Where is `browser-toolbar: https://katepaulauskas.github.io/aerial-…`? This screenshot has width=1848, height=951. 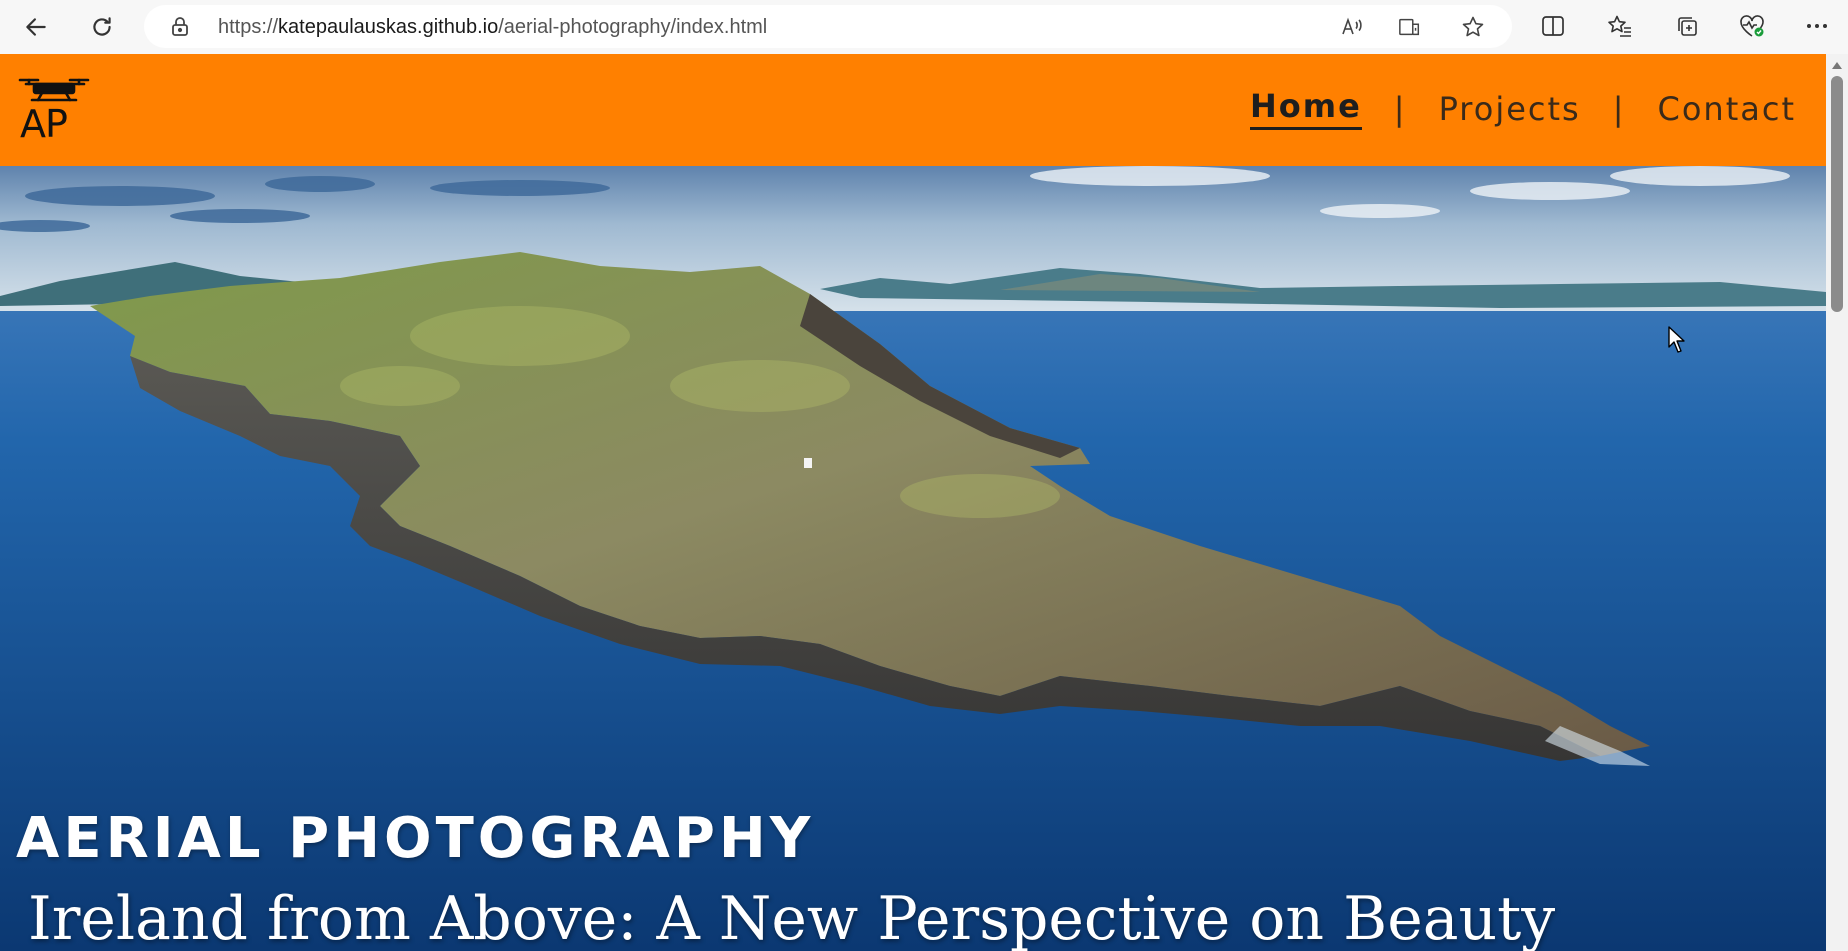
browser-toolbar: https://katepaulauskas.github.io/aerial-… is located at coordinates (924, 27).